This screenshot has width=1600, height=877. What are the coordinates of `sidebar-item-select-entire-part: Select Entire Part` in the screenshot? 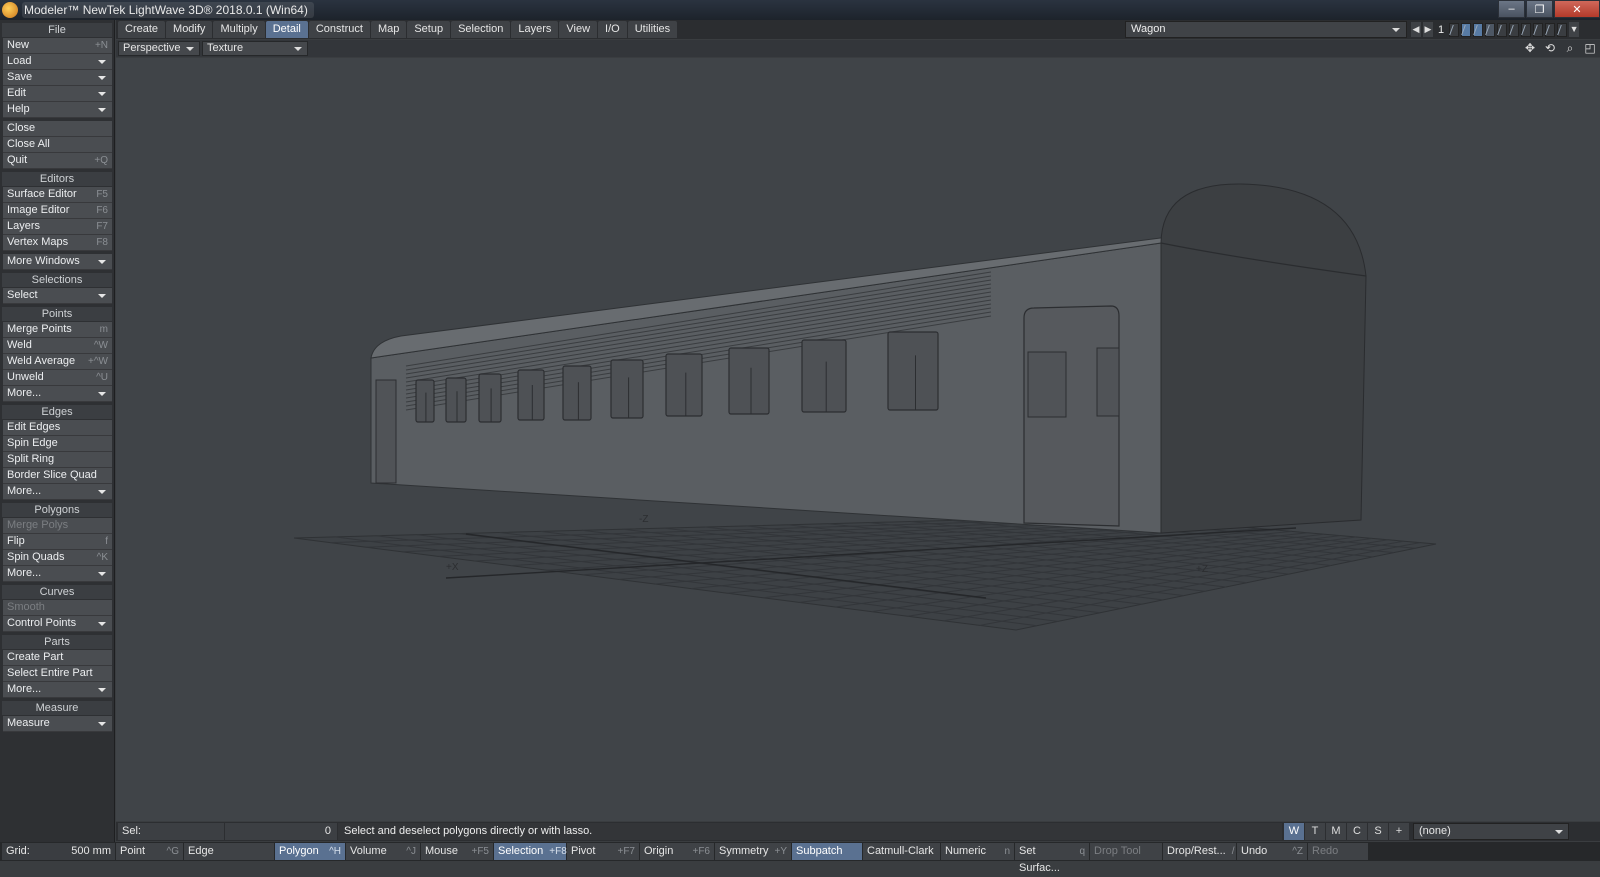 It's located at (57, 674).